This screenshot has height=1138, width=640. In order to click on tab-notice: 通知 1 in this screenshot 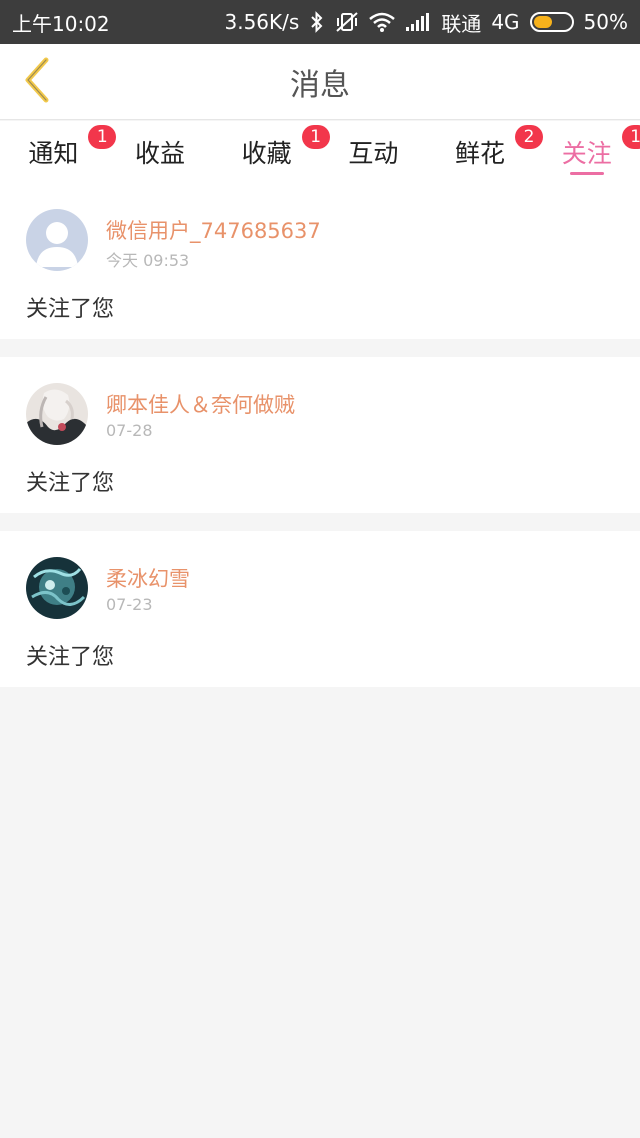, I will do `click(58, 152)`.